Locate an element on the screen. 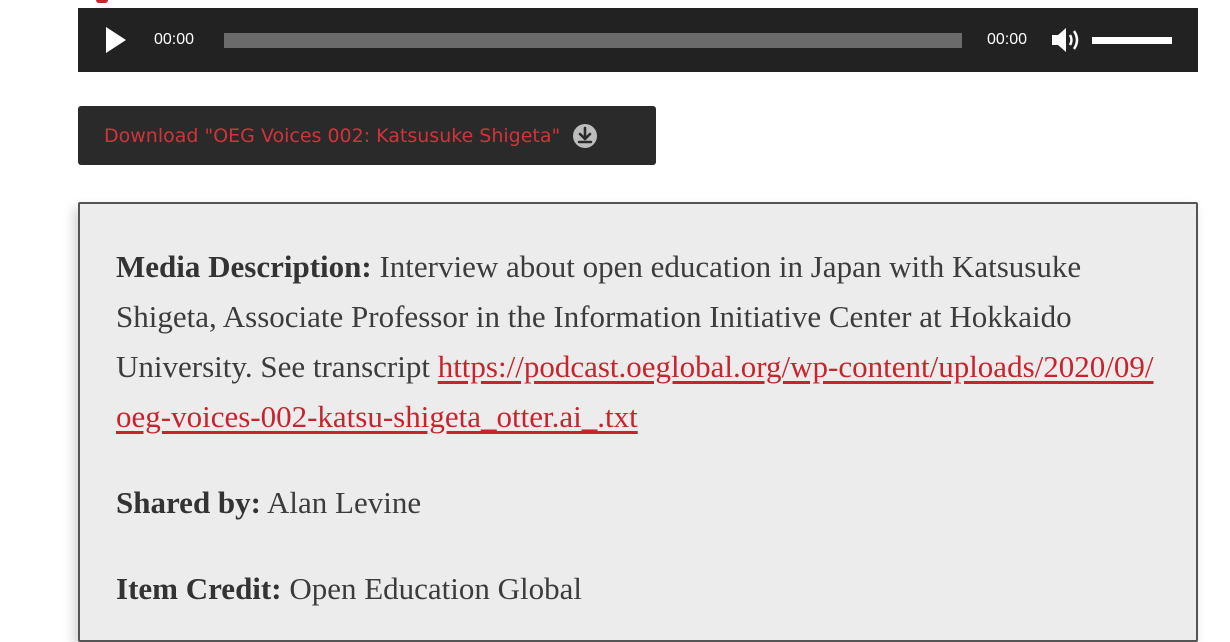  media-description-label: Media Description: is located at coordinates (244, 266).